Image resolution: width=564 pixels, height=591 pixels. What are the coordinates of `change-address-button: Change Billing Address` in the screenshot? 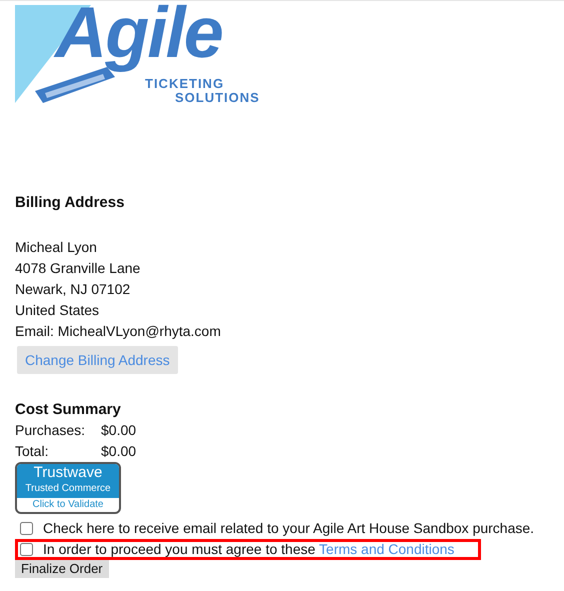 It's located at (97, 360).